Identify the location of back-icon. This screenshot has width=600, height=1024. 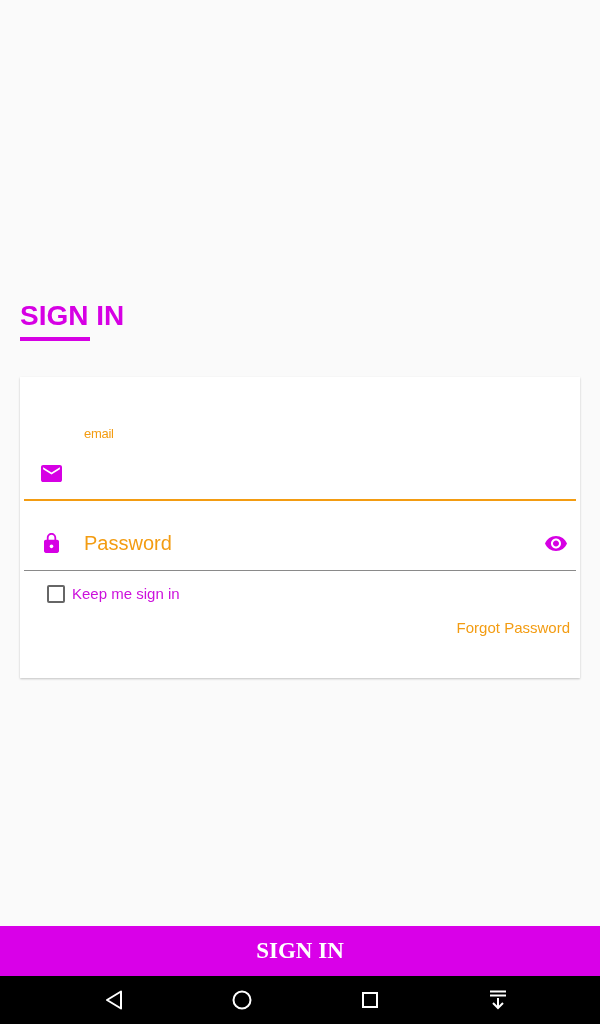
(114, 1000).